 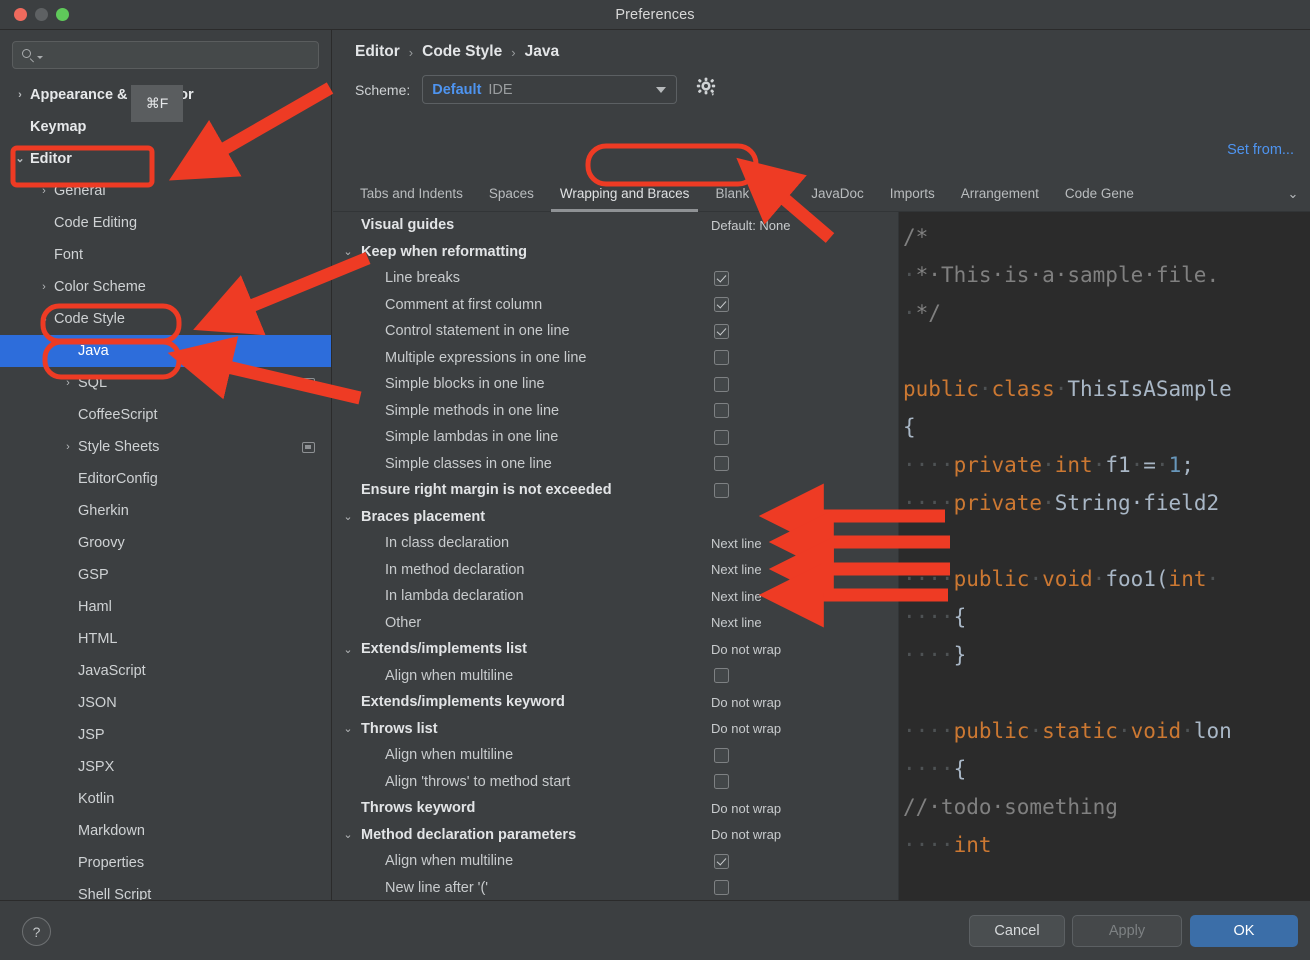 What do you see at coordinates (462, 52) in the screenshot?
I see `breadcrumb-item: Code Style` at bounding box center [462, 52].